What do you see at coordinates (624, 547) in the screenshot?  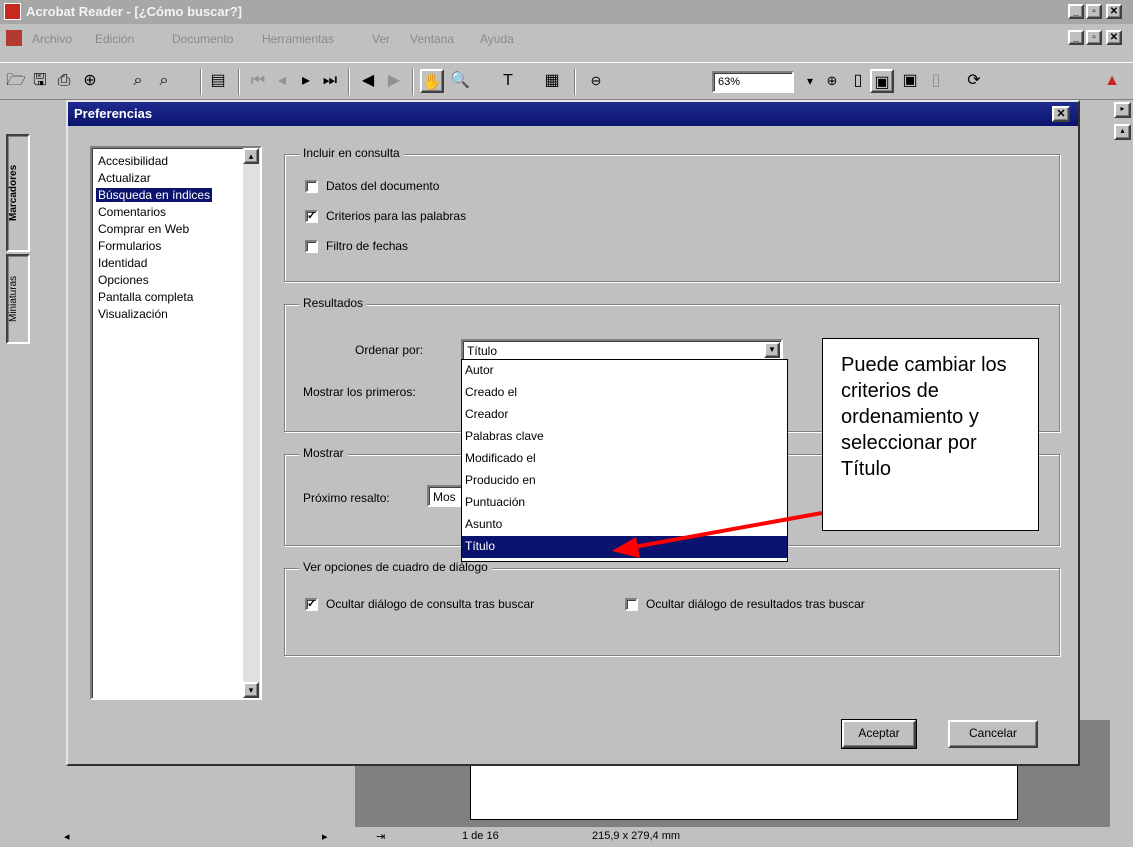 I see `sort-option-titulo: Título` at bounding box center [624, 547].